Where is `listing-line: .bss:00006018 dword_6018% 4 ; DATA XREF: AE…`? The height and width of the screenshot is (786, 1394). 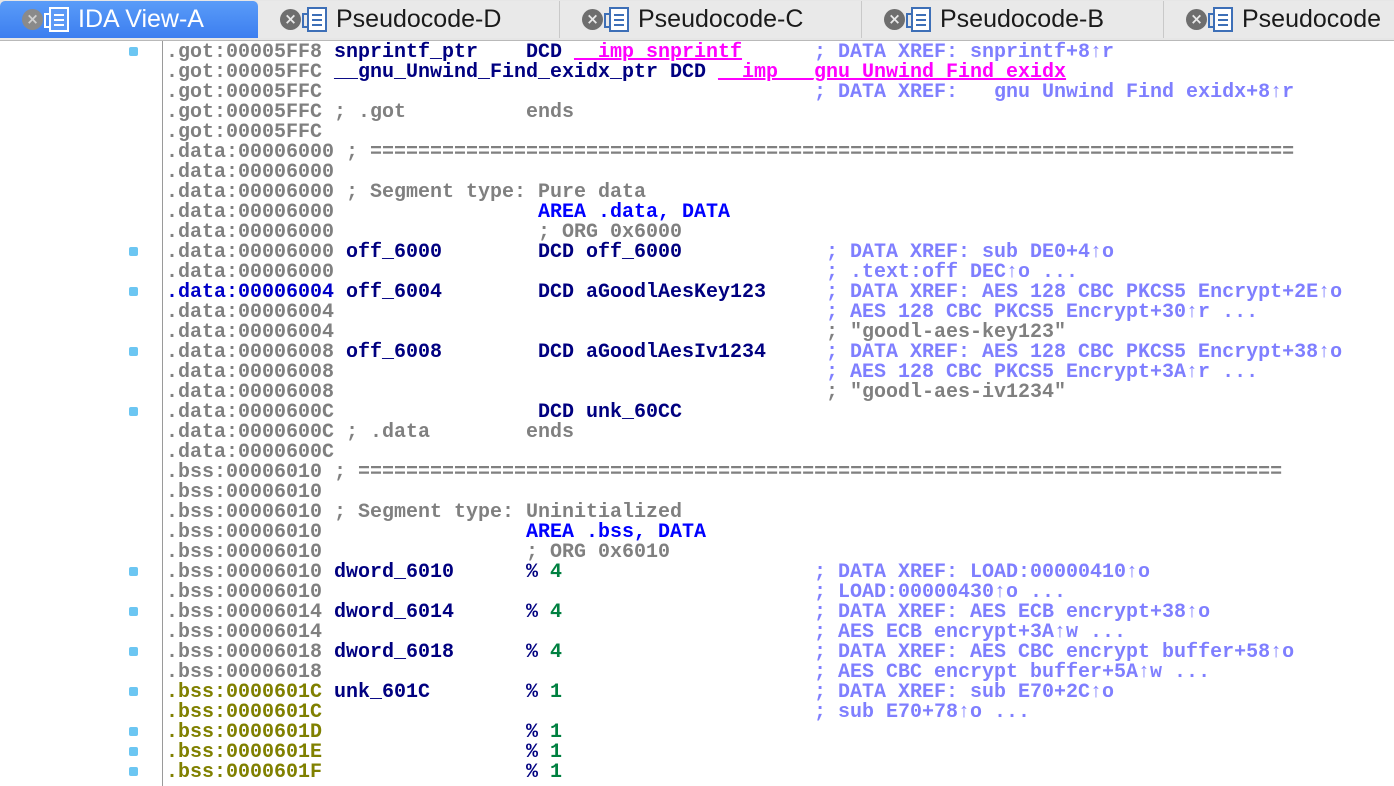
listing-line: .bss:00006018 dword_6018% 4 ; DATA XREF: AE… is located at coordinates (780, 653).